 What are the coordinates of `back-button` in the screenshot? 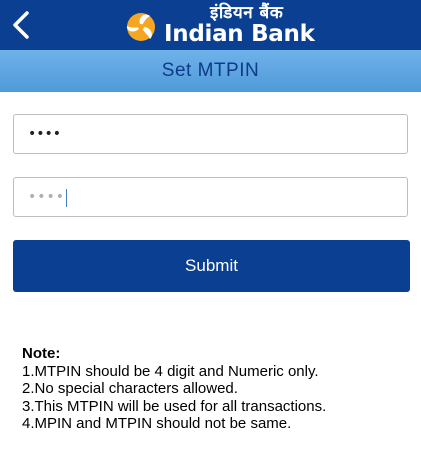 It's located at (21, 25).